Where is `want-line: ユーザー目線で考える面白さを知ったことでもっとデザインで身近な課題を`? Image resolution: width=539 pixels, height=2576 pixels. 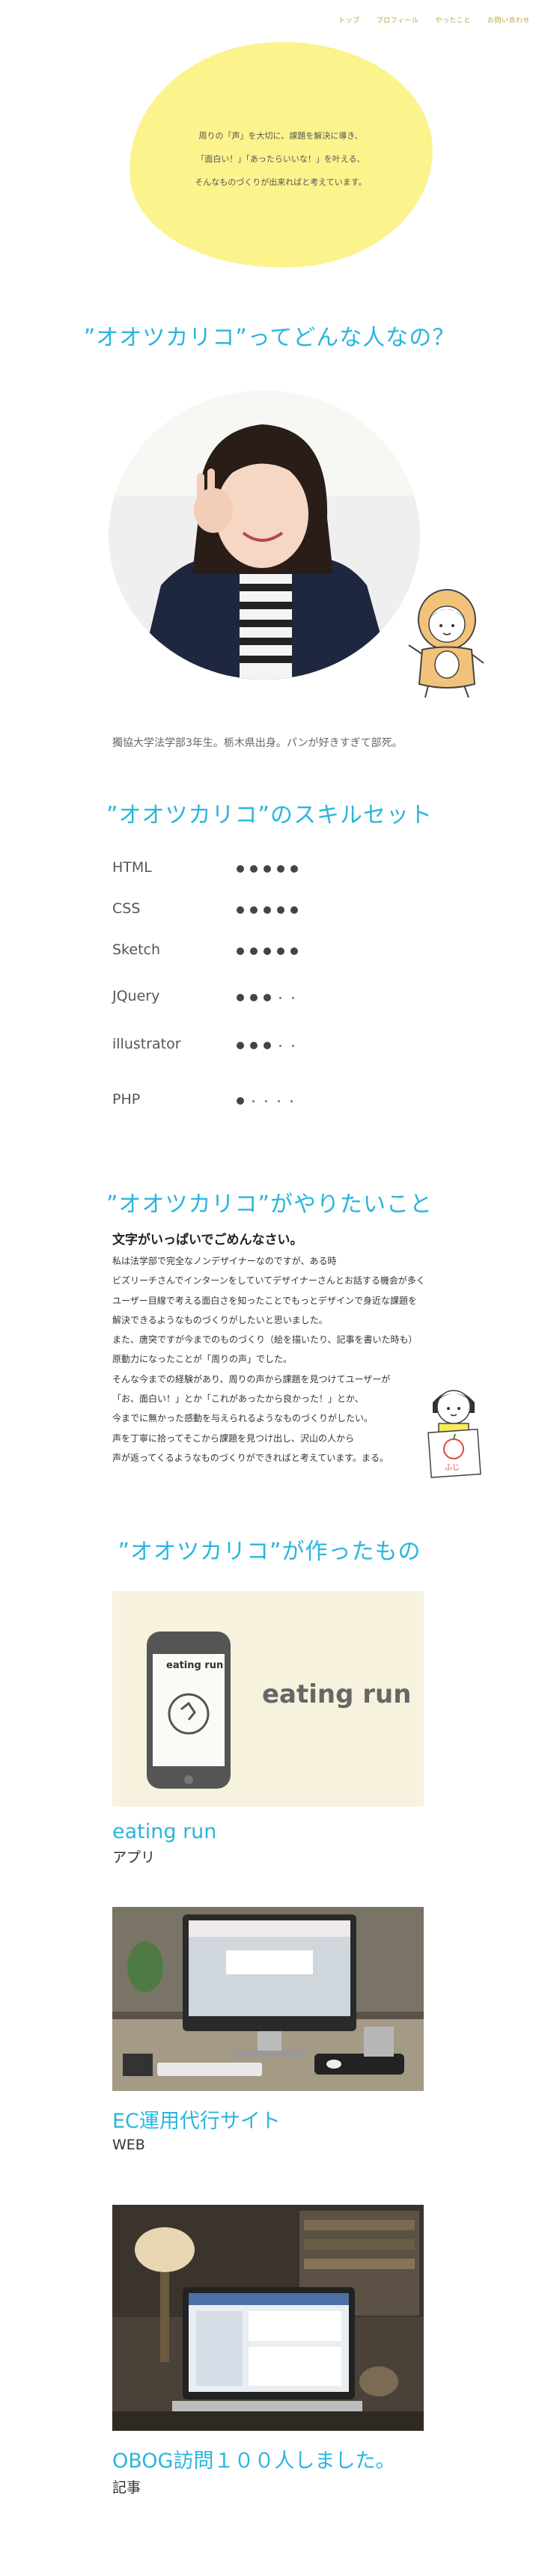
want-line: ユーザー目線で考える面白さを知ったことでもっとデザインで身近な課題を is located at coordinates (265, 1300).